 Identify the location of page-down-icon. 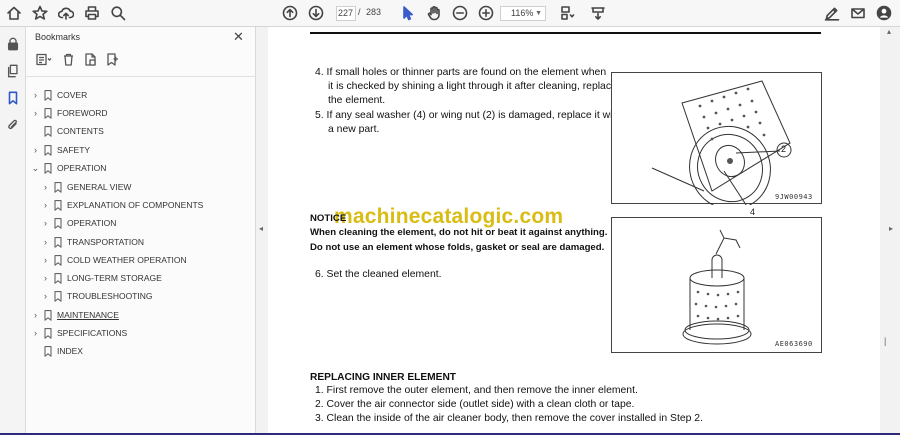
(316, 13).